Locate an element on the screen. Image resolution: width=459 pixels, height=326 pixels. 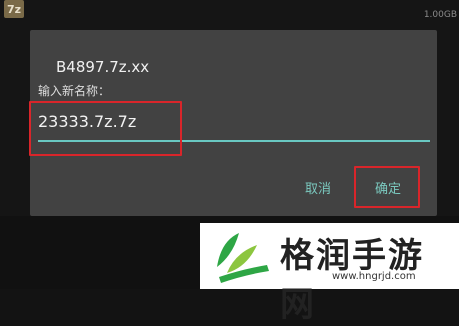
cancel-button: 取消 is located at coordinates (318, 187).